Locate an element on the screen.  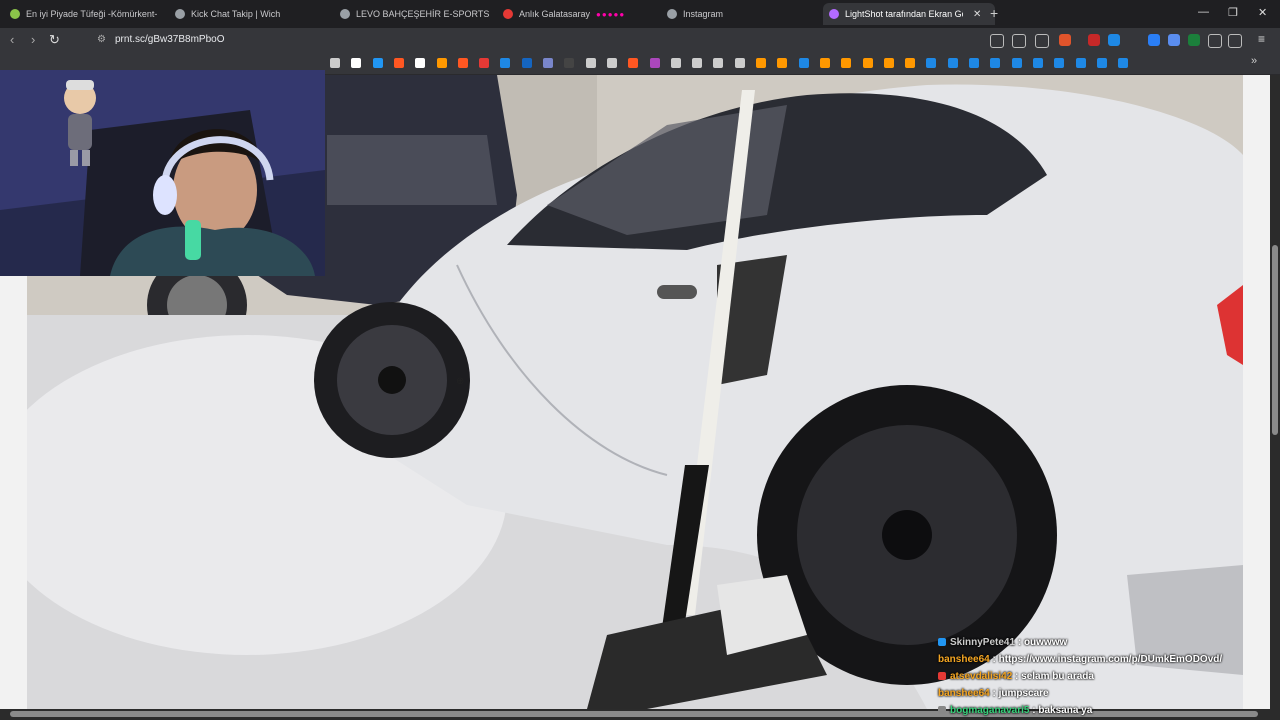
zoom-icon is located at coordinates (997, 41).